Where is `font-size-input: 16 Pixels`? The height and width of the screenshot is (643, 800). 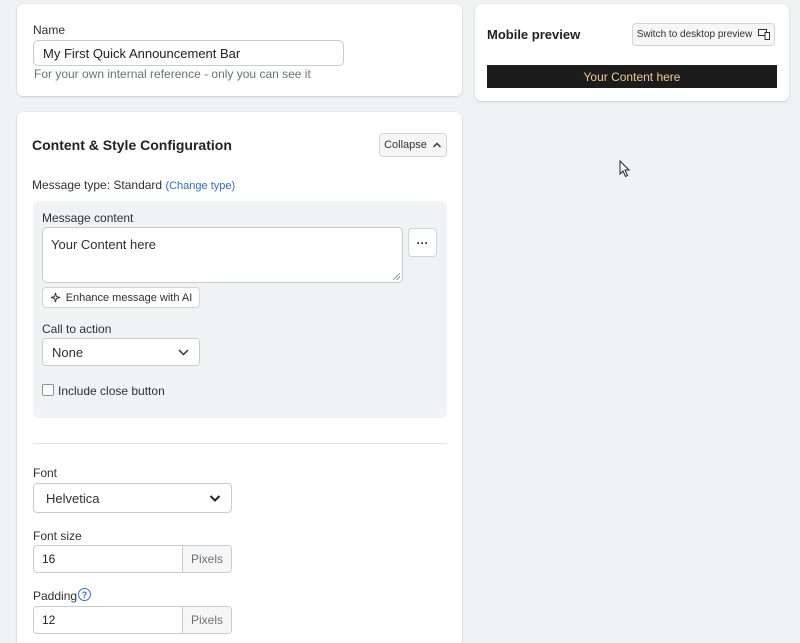
font-size-input: 16 Pixels is located at coordinates (132, 559).